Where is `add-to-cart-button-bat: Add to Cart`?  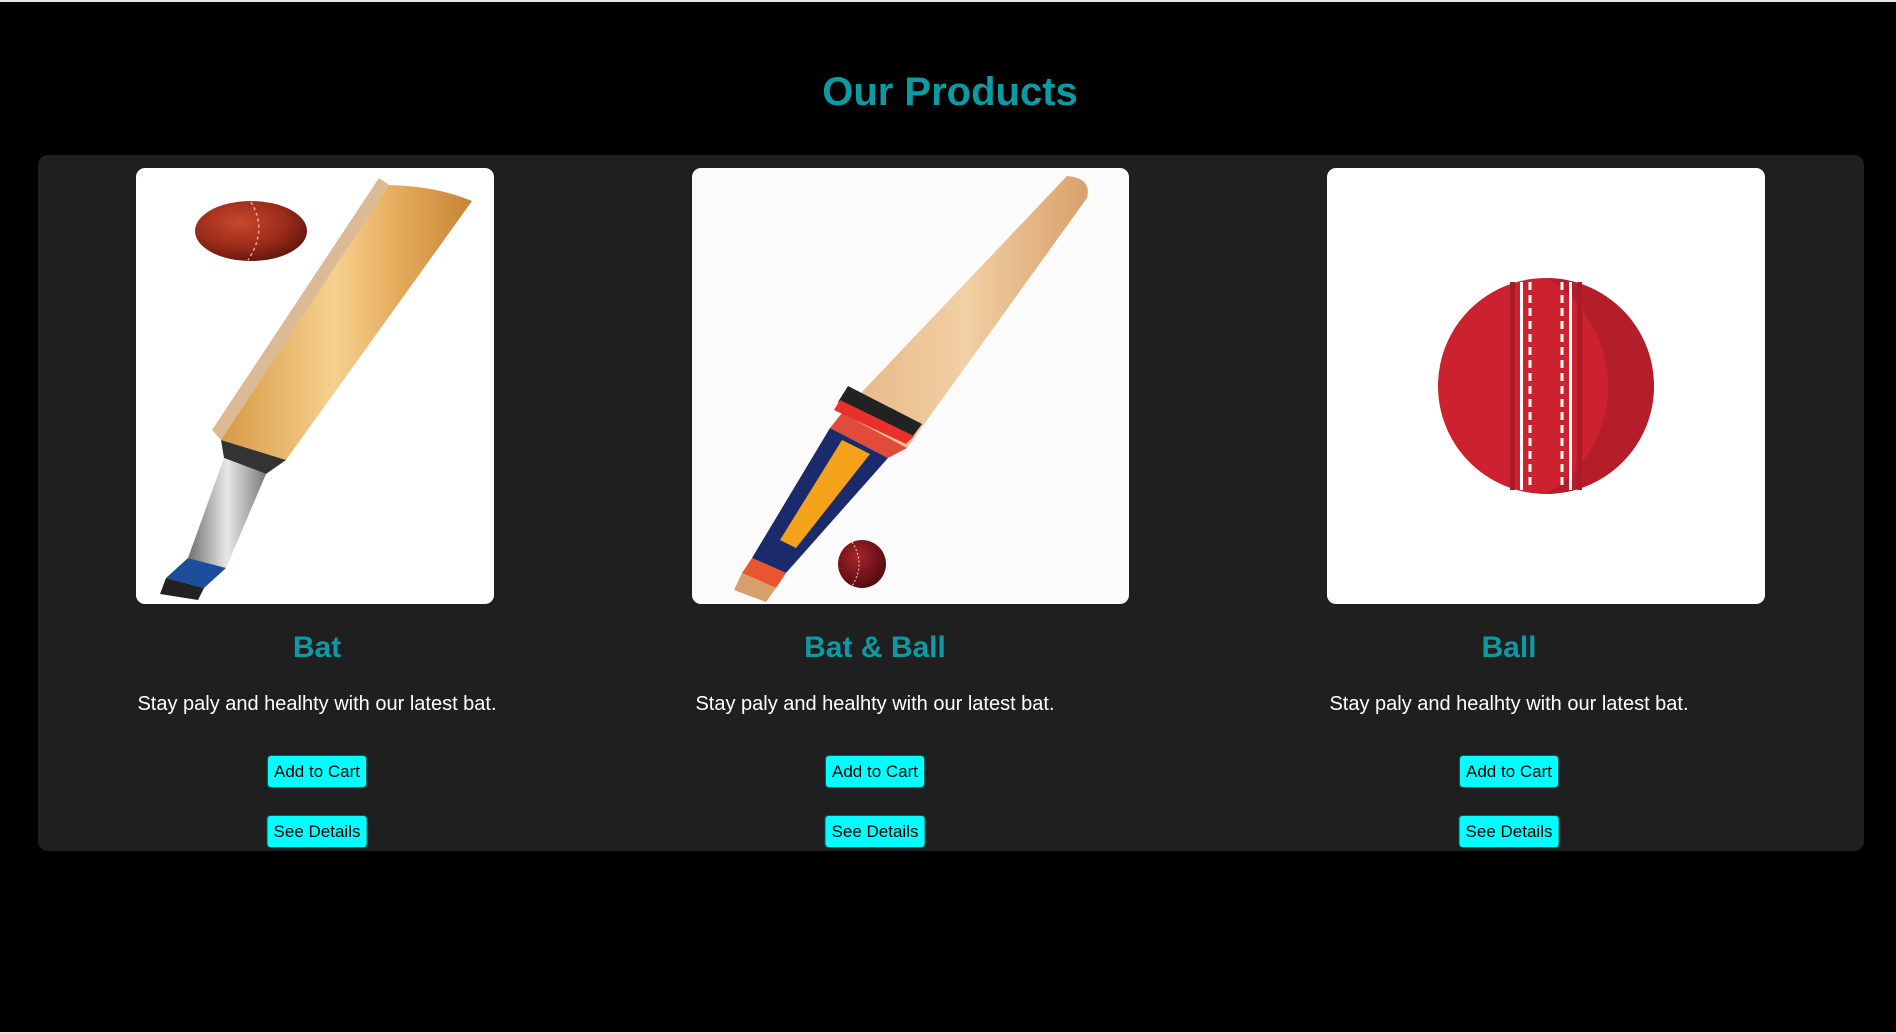 add-to-cart-button-bat: Add to Cart is located at coordinates (317, 771).